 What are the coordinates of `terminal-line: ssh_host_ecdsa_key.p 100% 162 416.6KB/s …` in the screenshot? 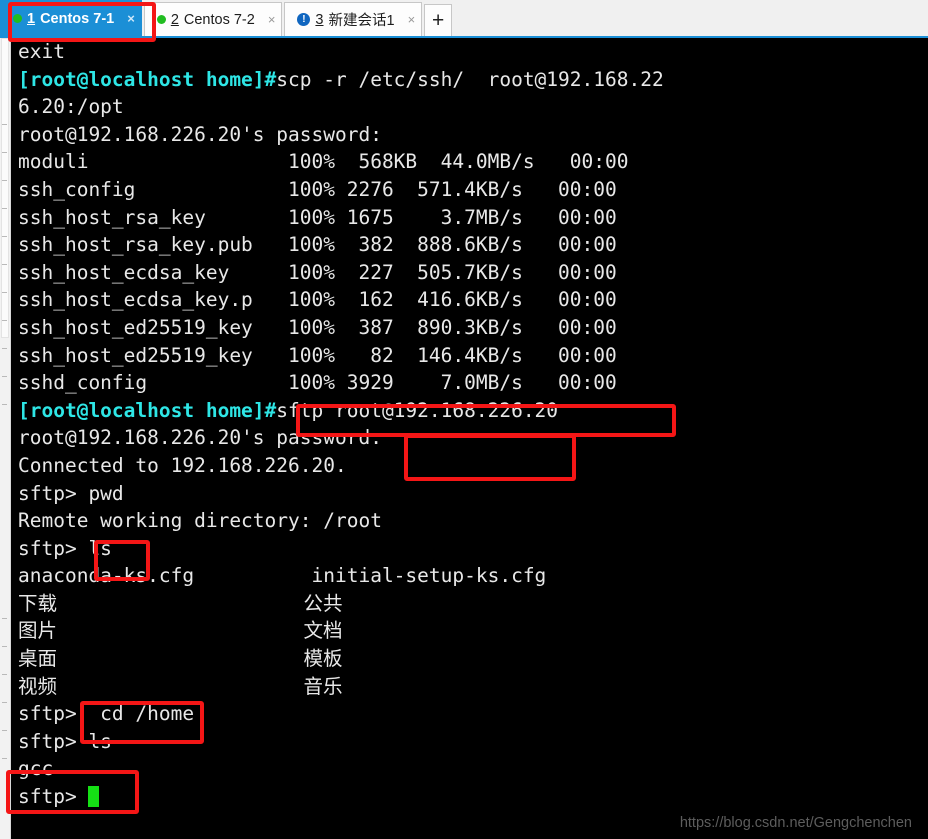 It's located at (470, 300).